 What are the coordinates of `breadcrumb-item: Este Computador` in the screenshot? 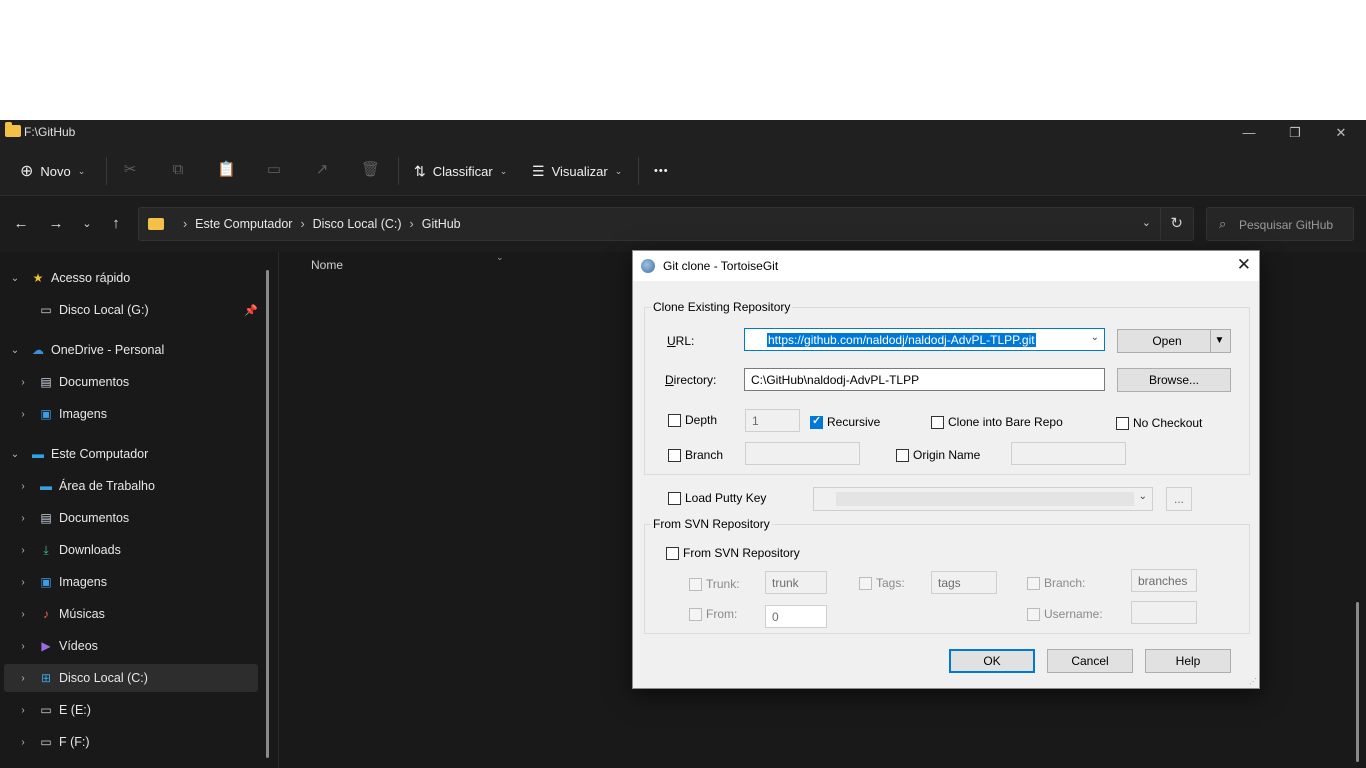 It's located at (243, 224).